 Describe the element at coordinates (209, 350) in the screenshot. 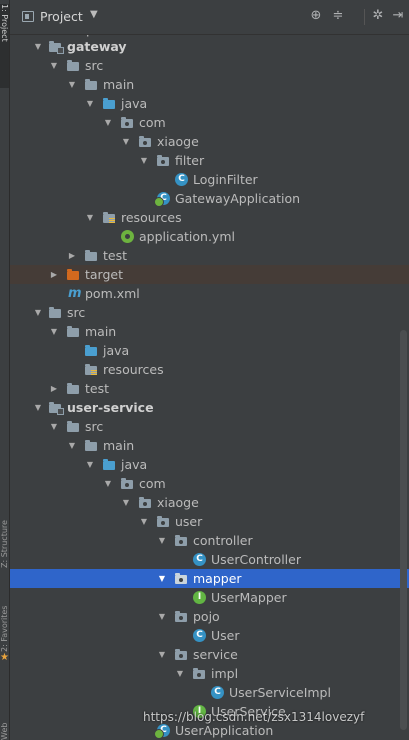

I see `tree-row: java` at that location.